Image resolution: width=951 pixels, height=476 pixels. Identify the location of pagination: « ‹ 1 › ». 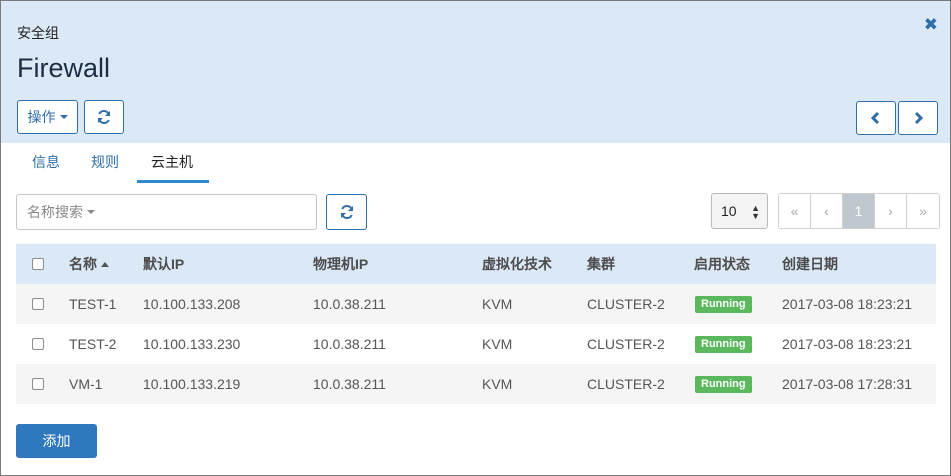
(859, 211).